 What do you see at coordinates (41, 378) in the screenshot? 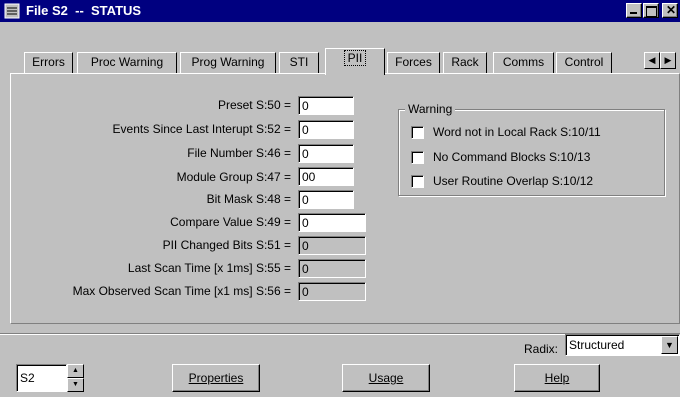
I see `file-selector-field: S2` at bounding box center [41, 378].